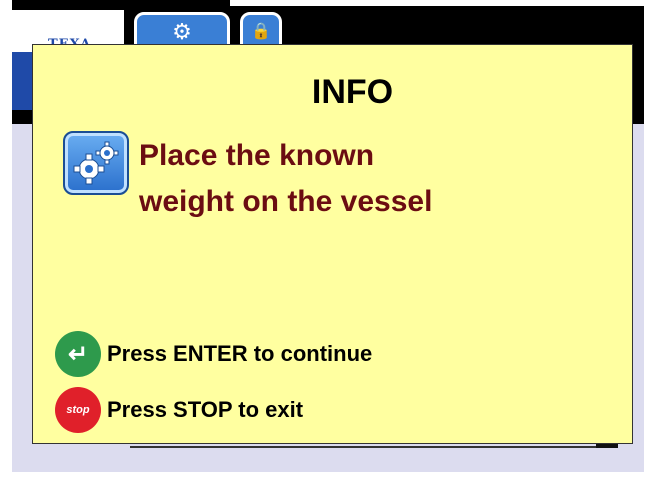 This screenshot has height=479, width=658. Describe the element at coordinates (359, 179) in the screenshot. I see `dialog-message: Place the known weight on the vessel` at that location.